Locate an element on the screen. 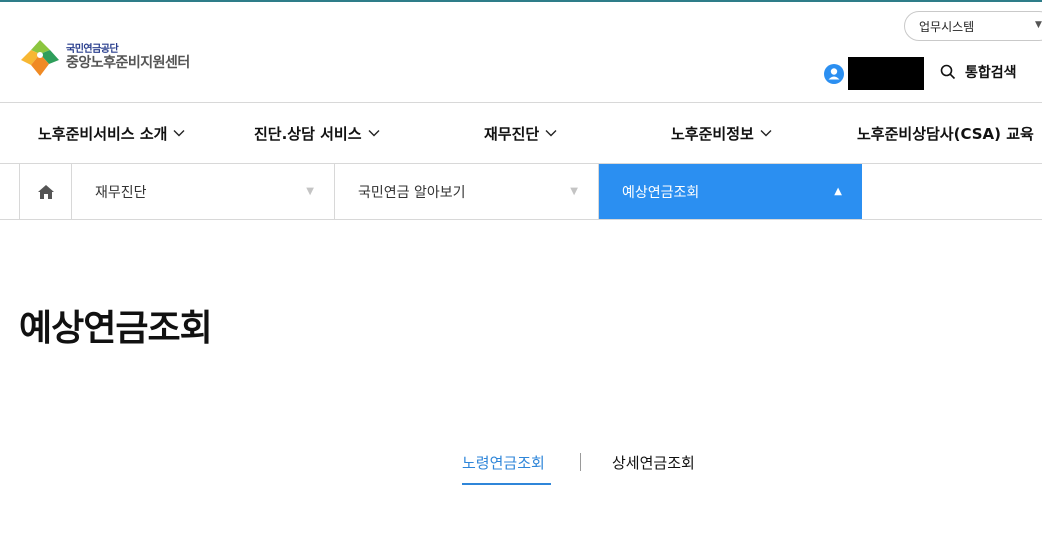 Image resolution: width=1042 pixels, height=550 pixels. user-icon is located at coordinates (834, 73).